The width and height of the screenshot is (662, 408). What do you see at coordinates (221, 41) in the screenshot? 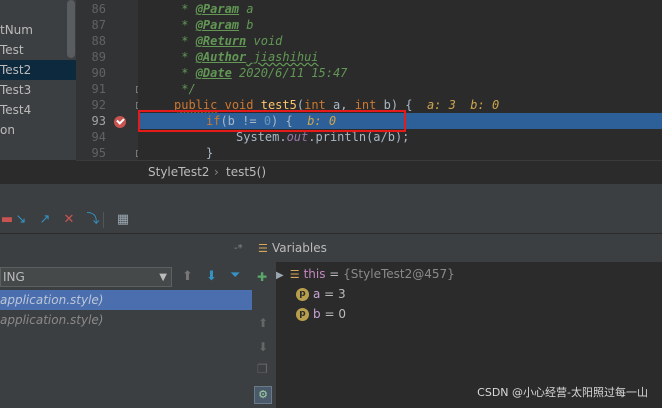
I see `javadoc-tag: @Return` at bounding box center [221, 41].